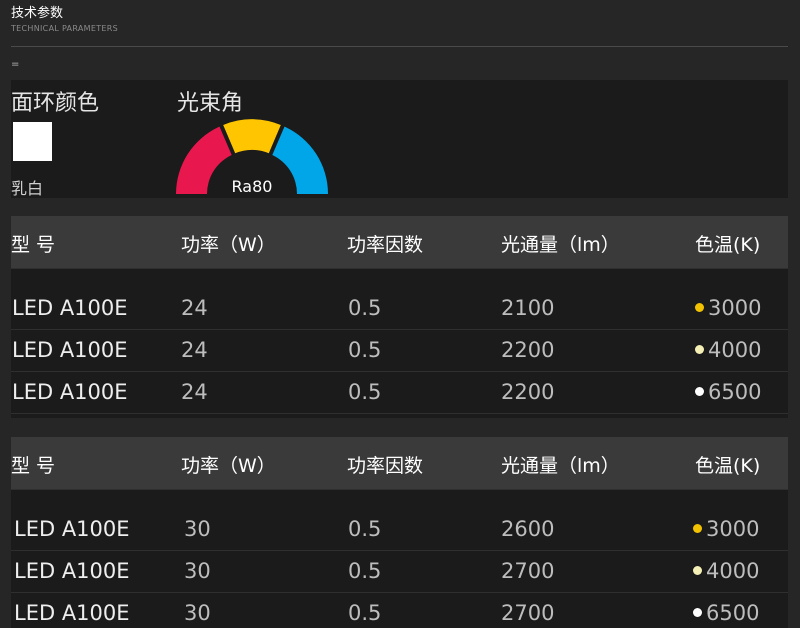  I want to click on surface-color-swatch, so click(32, 141).